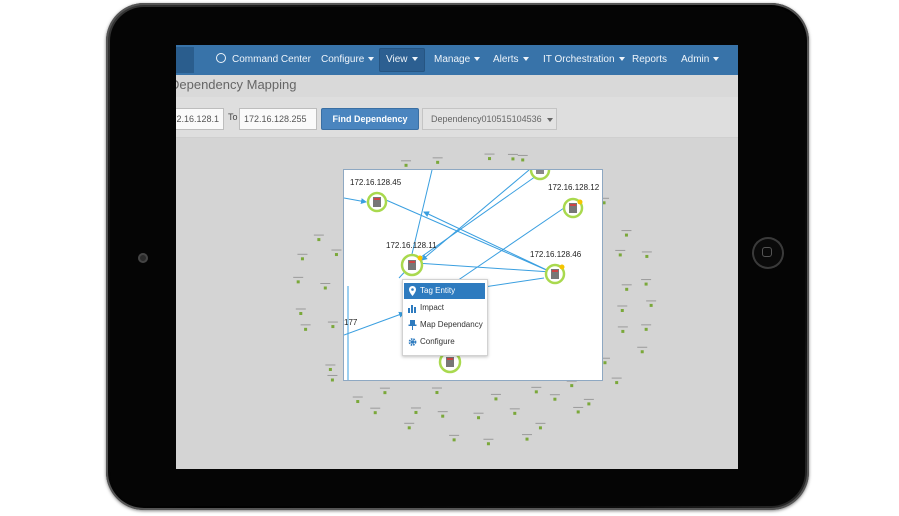 This screenshot has width=899, height=516. What do you see at coordinates (412, 291) in the screenshot?
I see `map-pin-icon` at bounding box center [412, 291].